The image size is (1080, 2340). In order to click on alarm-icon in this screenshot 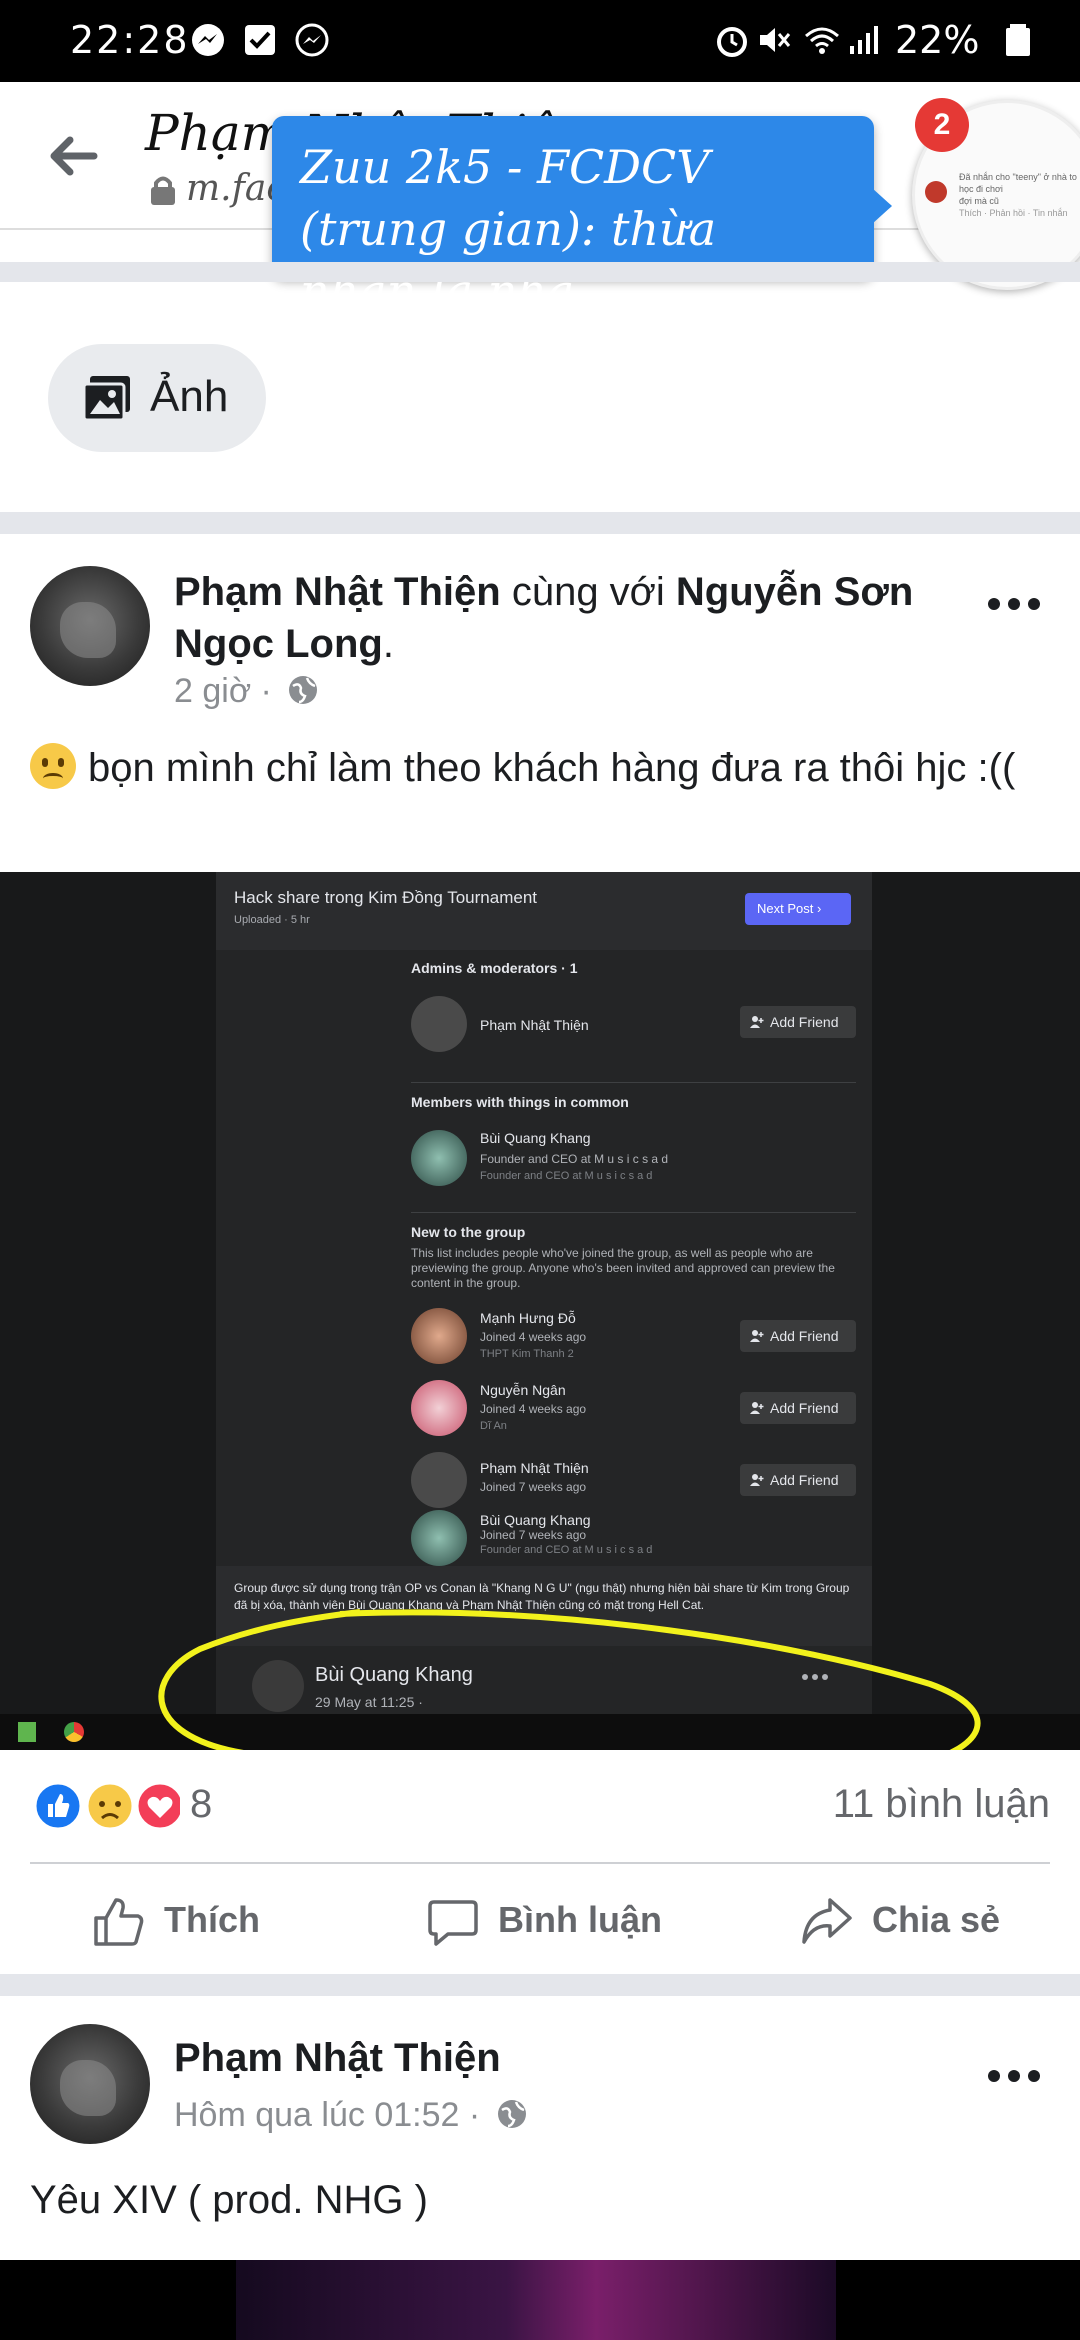, I will do `click(732, 42)`.